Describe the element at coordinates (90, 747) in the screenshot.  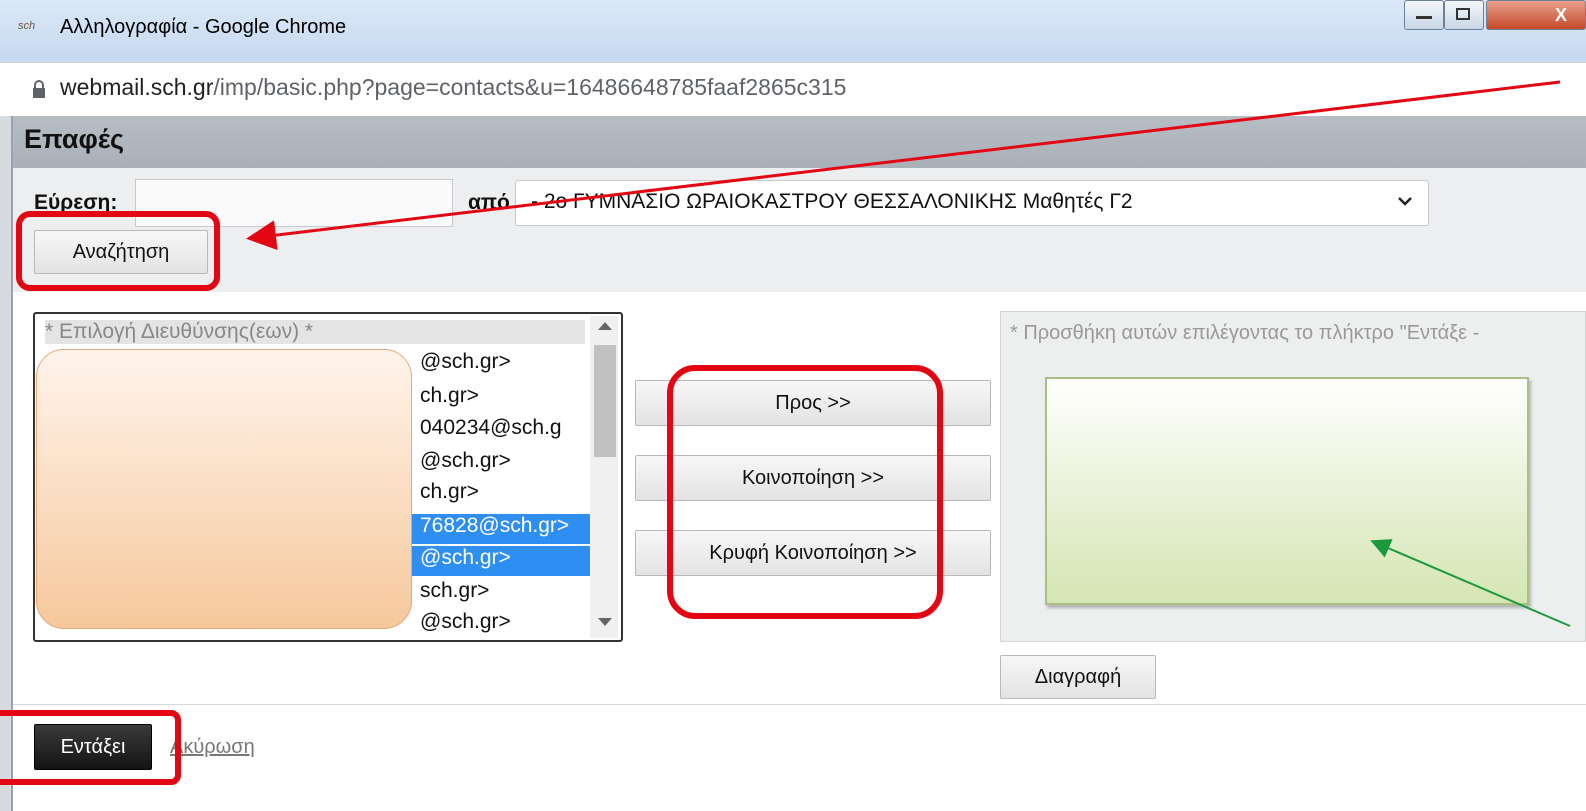
I see `highlight-ok-button` at that location.